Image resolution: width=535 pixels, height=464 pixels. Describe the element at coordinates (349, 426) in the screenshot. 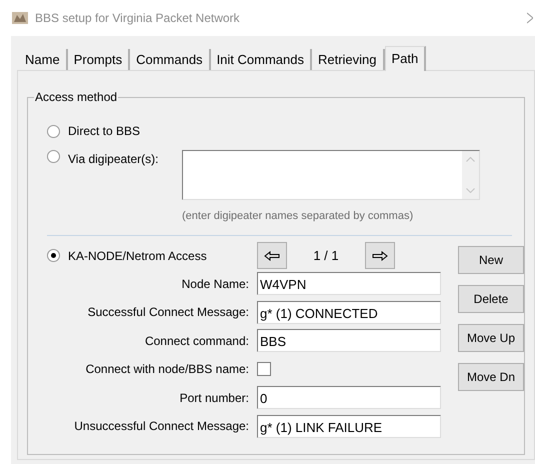

I see `text-field: g* (1) LINK FAILURE` at that location.